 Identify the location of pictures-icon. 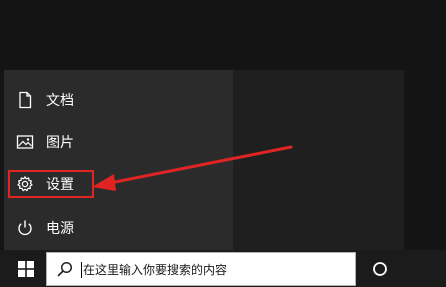
(25, 142).